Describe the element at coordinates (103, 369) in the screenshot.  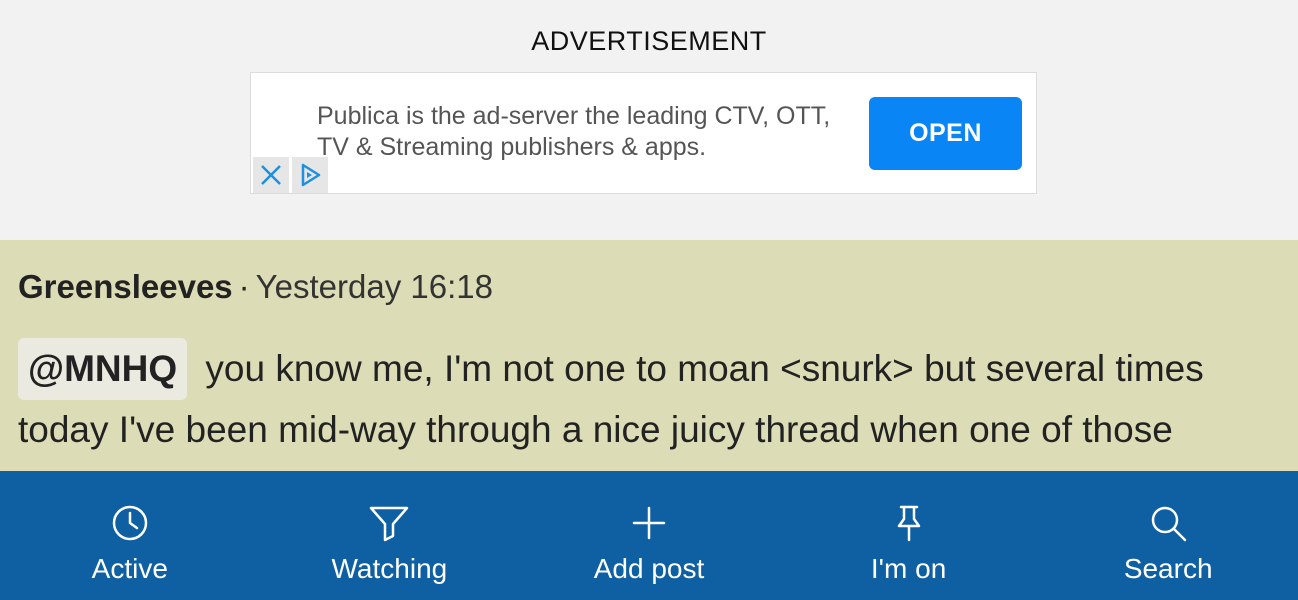
I see `mention-tag: @MNHQ` at that location.